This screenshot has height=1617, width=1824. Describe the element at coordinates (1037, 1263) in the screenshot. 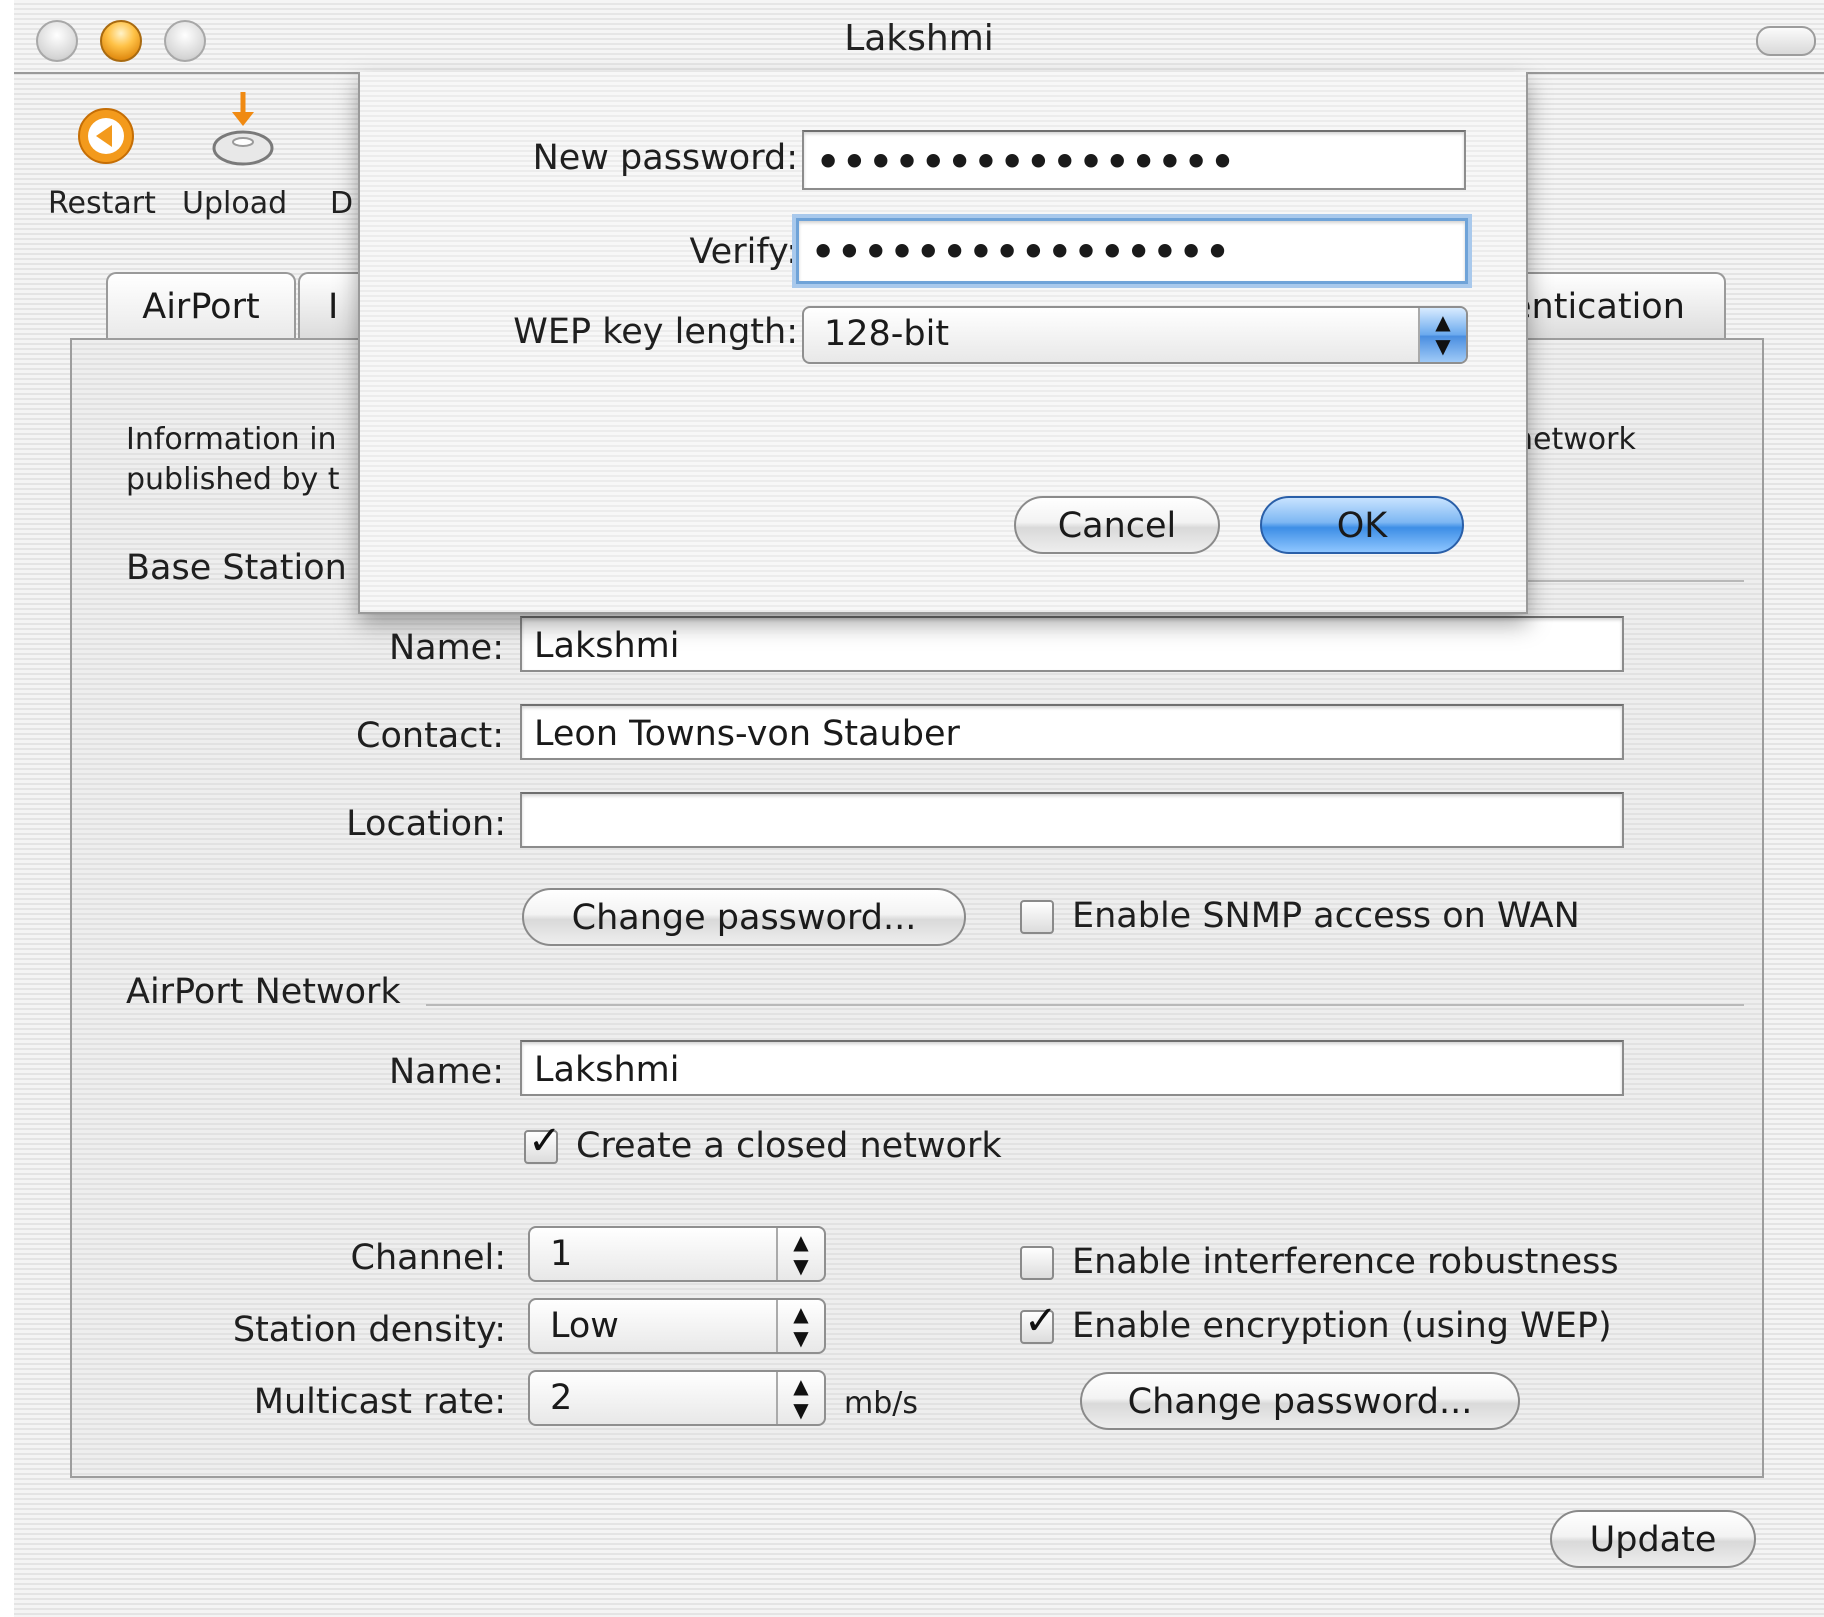

I see `interference-checkbox` at that location.